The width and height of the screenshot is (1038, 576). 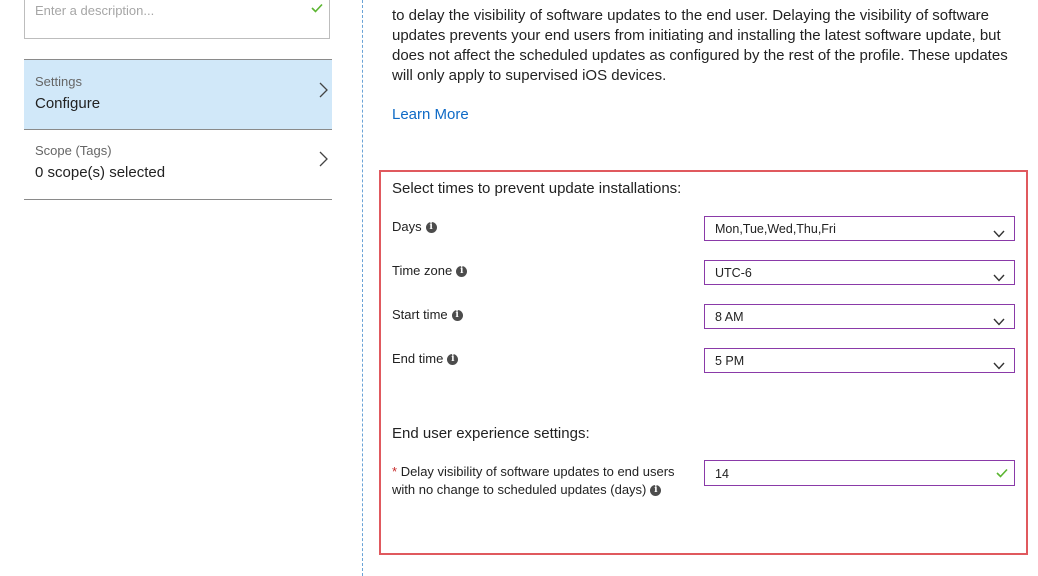 What do you see at coordinates (722, 474) in the screenshot?
I see `delay-days-value: 14` at bounding box center [722, 474].